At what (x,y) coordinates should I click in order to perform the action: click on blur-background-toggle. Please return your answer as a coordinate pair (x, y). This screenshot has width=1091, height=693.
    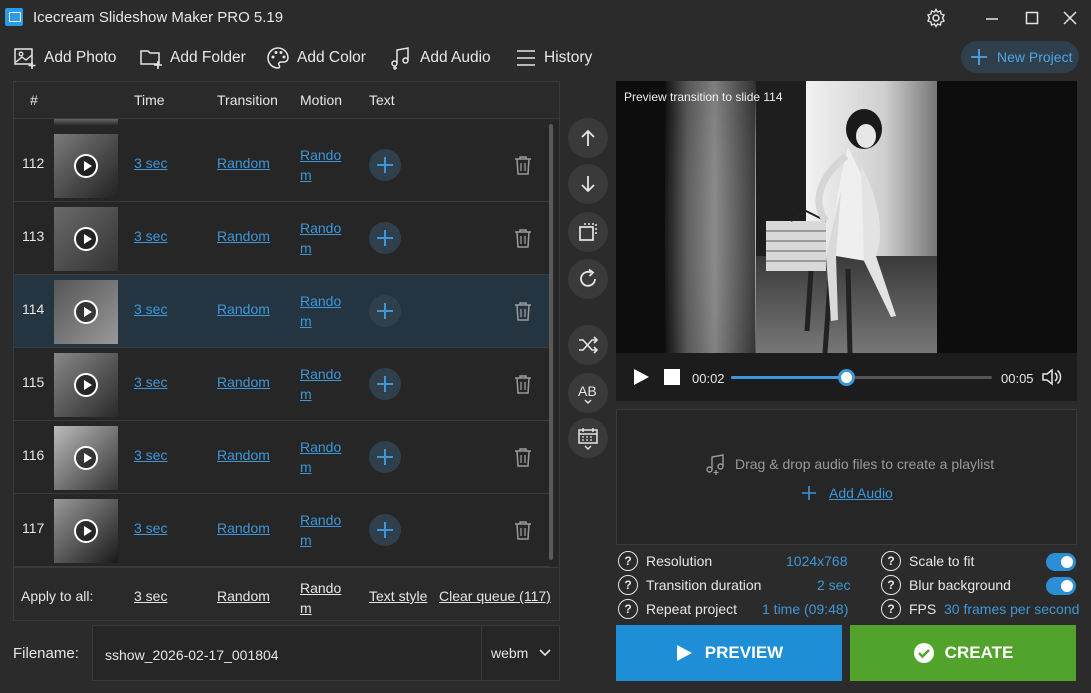
    Looking at the image, I should click on (1061, 586).